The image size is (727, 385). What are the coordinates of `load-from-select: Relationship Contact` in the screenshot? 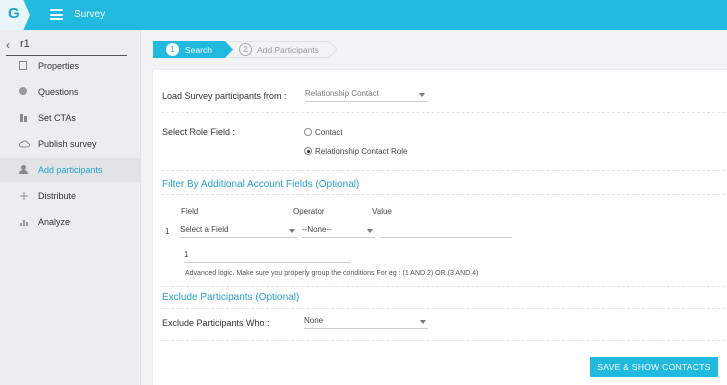 It's located at (366, 95).